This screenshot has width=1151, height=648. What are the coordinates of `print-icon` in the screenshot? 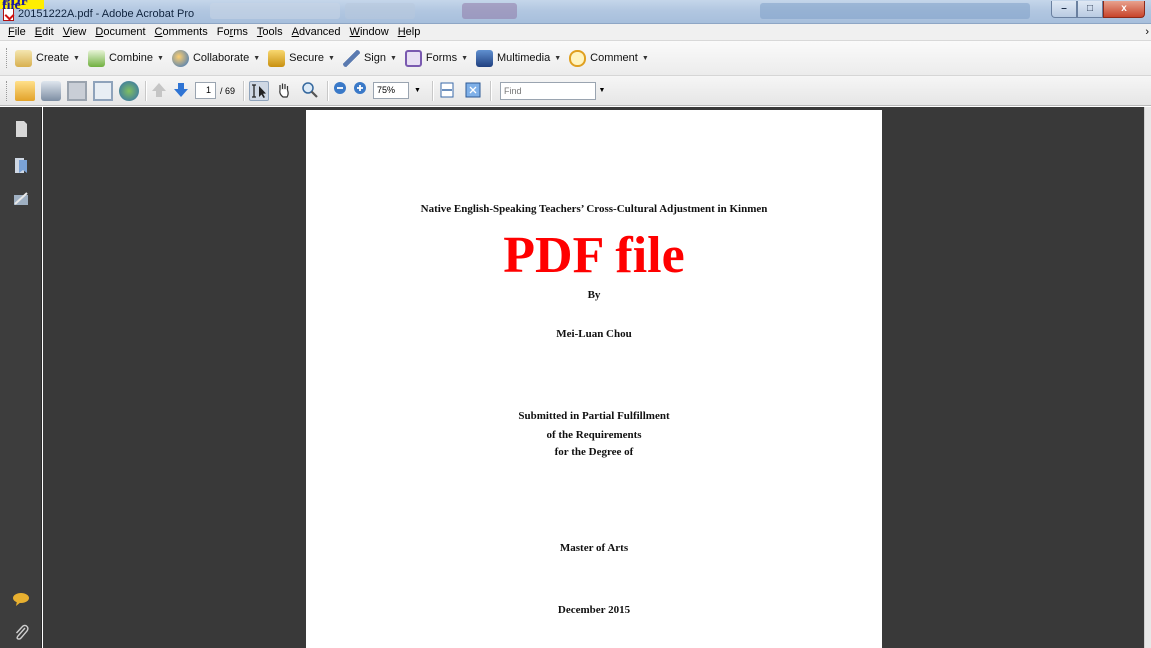 It's located at (51, 90).